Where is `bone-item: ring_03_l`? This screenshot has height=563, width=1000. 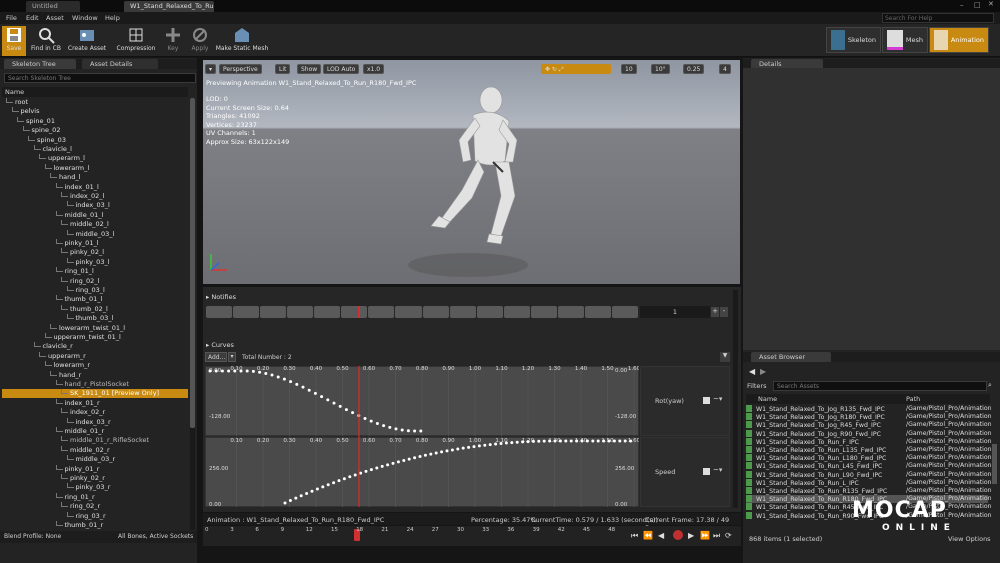
bone-item: ring_03_l is located at coordinates (85, 290).